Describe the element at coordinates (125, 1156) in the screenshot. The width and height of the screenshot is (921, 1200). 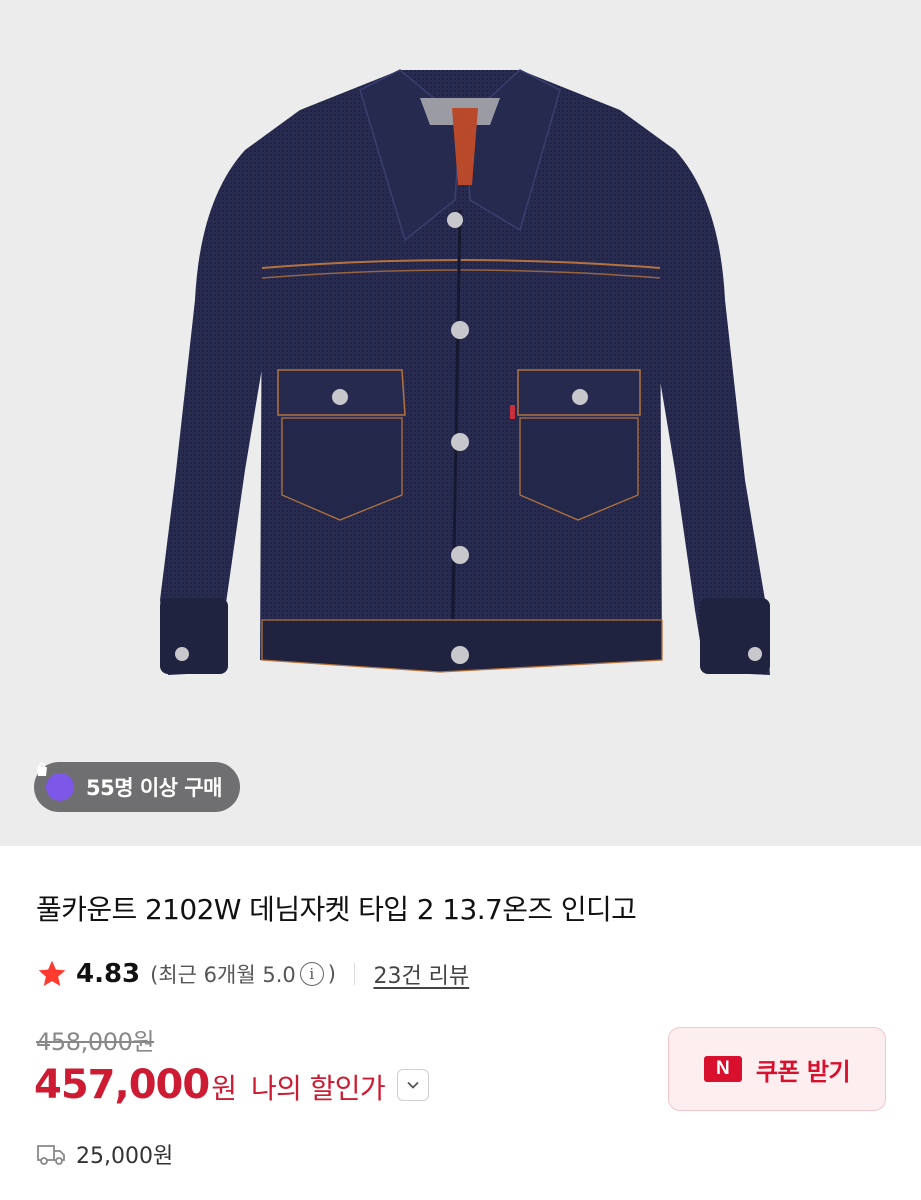
I see `shipping-fee: 25,000원` at that location.